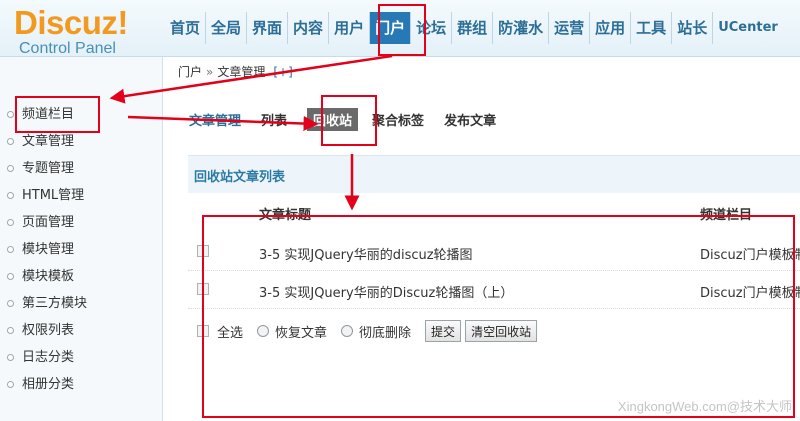 The image size is (800, 421). Describe the element at coordinates (570, 28) in the screenshot. I see `nav-operation: 运营` at that location.